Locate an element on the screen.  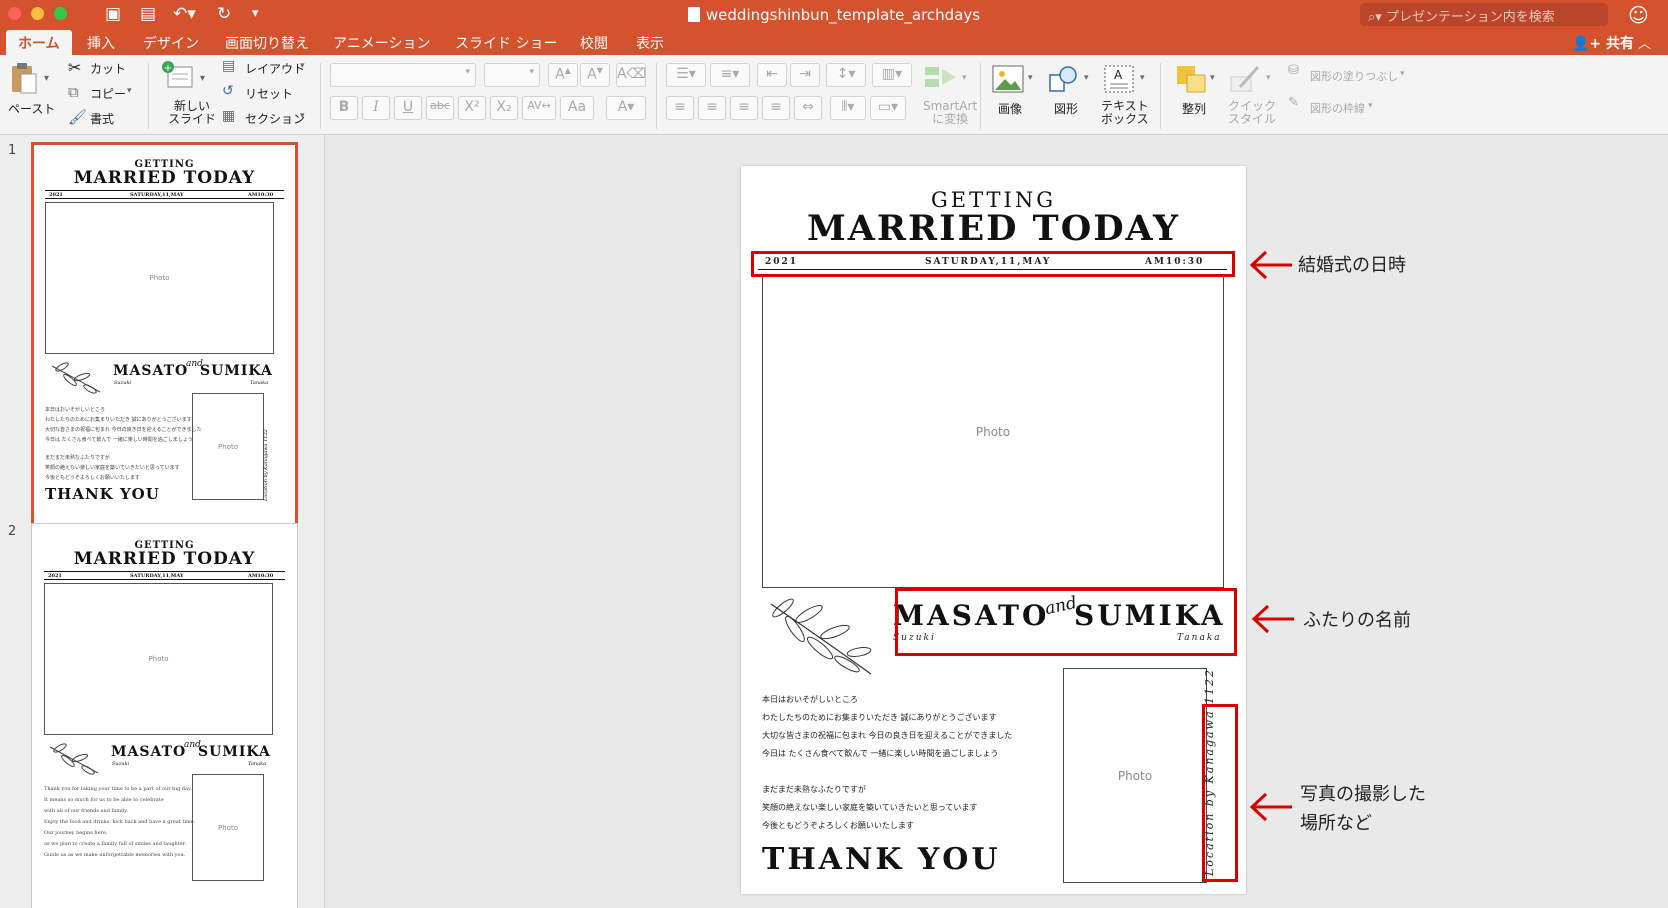
tab-home: ホーム is located at coordinates (39, 42).